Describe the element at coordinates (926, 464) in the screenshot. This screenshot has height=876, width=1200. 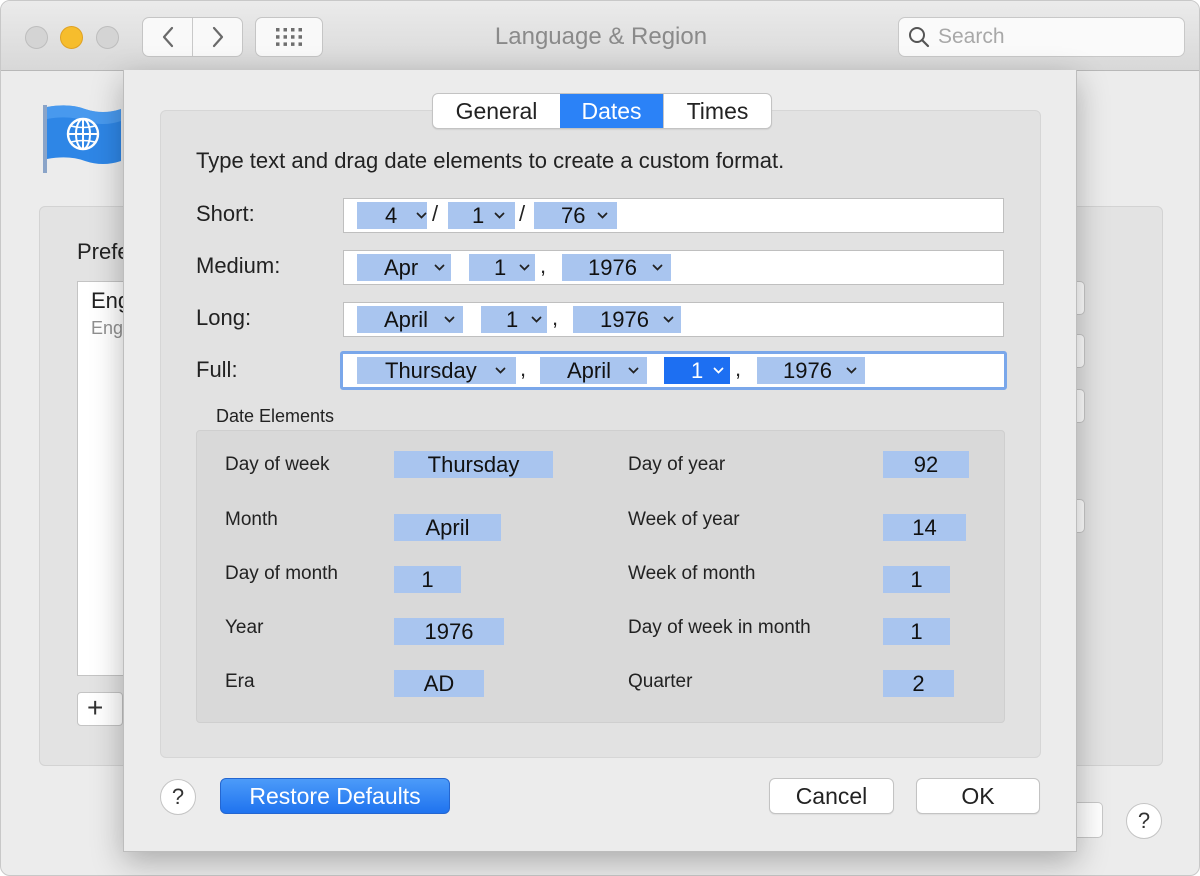
I see `date-element-chip: 92` at that location.